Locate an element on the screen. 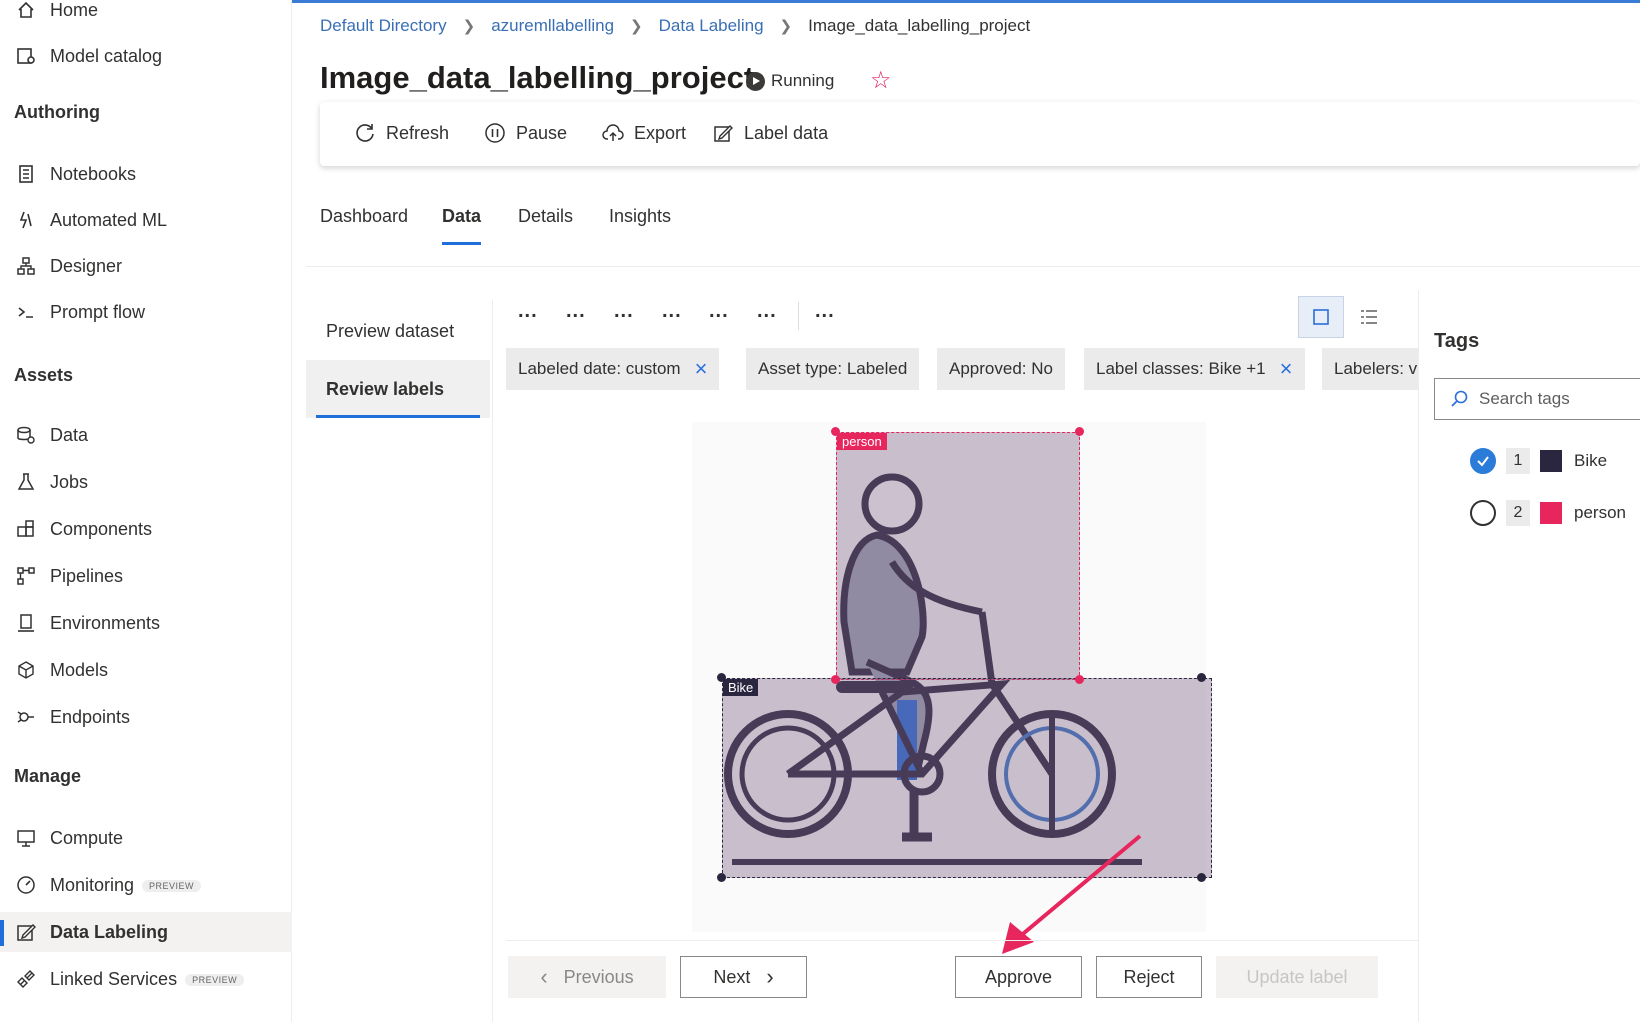 The height and width of the screenshot is (1022, 1640). filter-chip-label: Approved: No is located at coordinates (1001, 368).